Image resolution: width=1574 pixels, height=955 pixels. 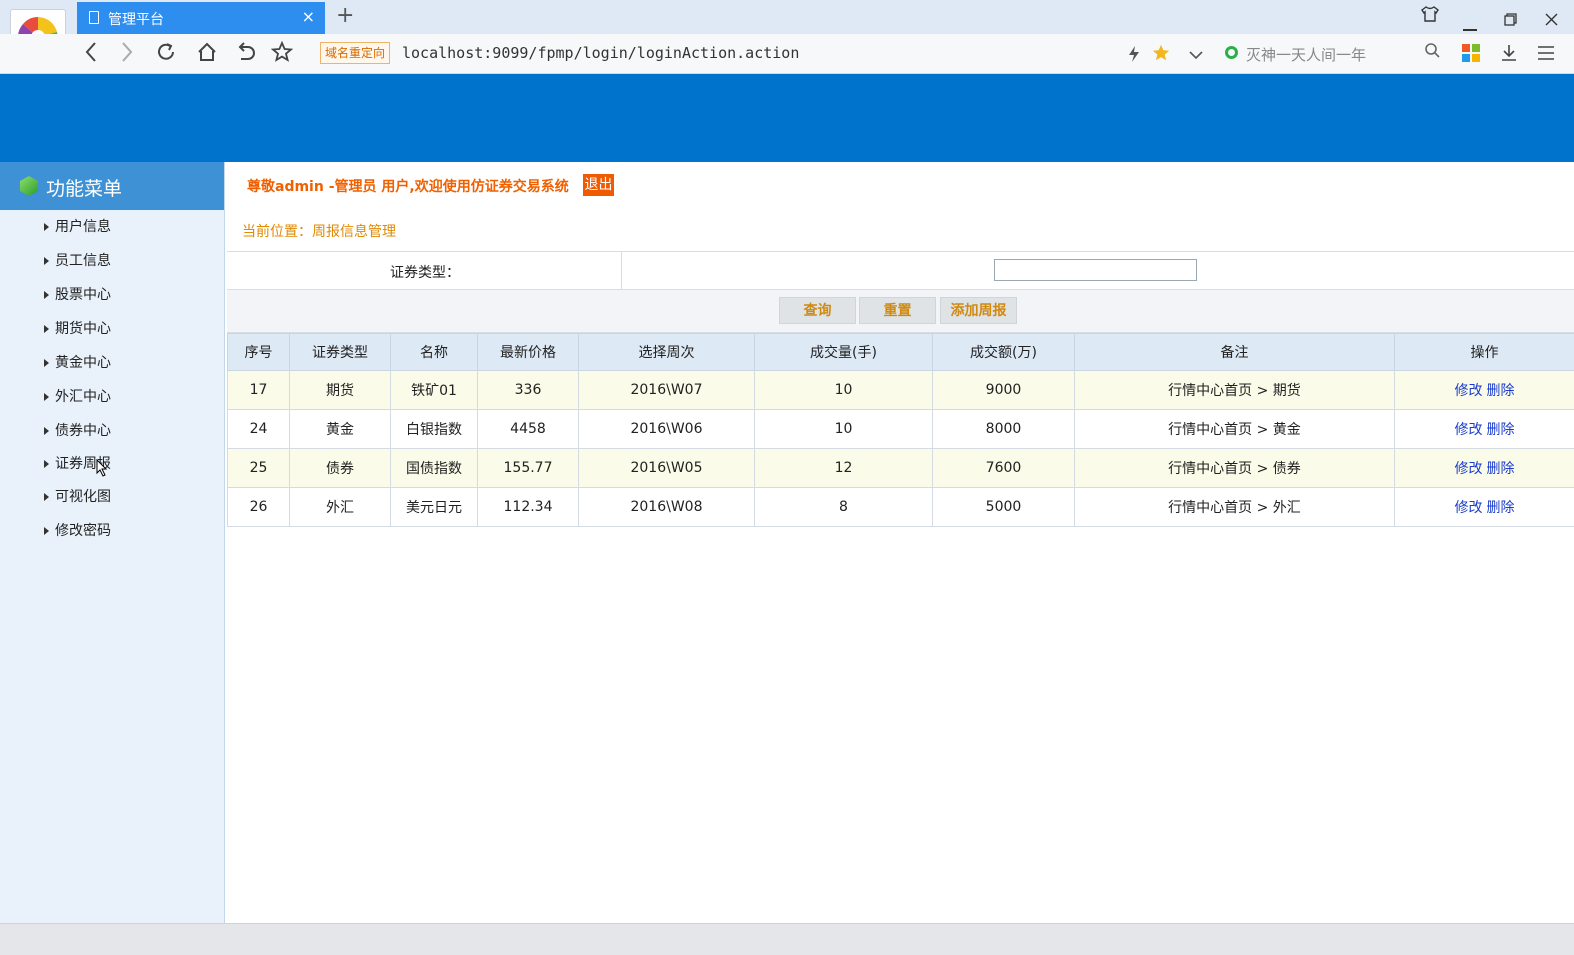 What do you see at coordinates (91, 55) in the screenshot?
I see `back-icon` at bounding box center [91, 55].